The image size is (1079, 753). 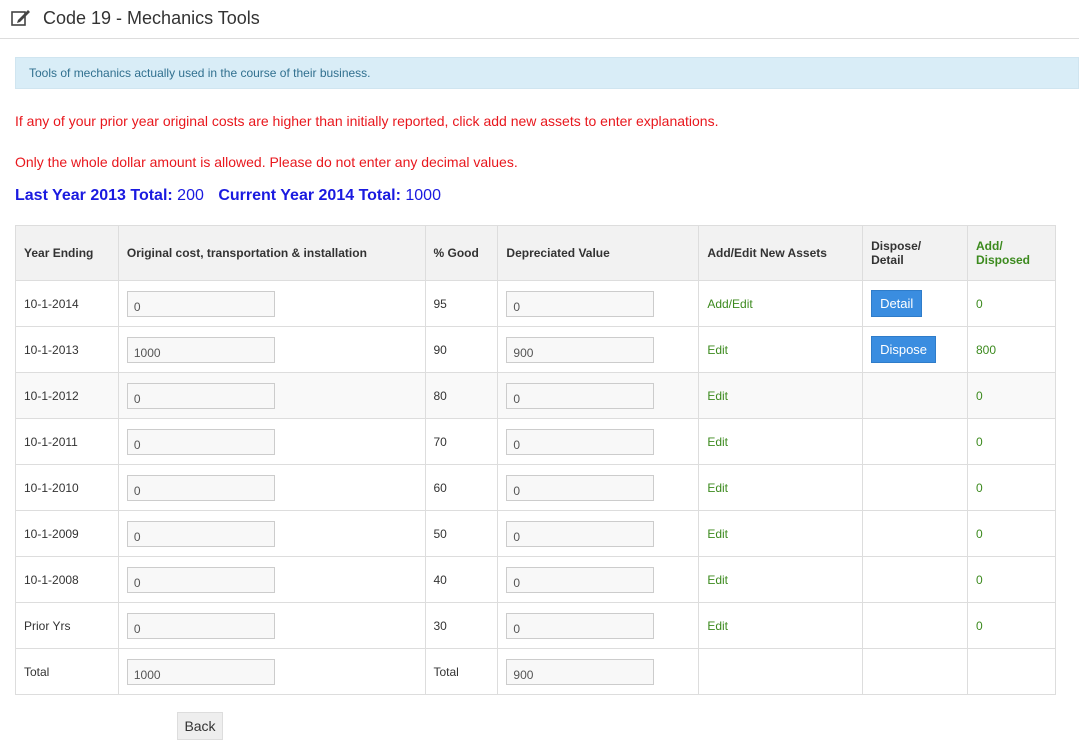 What do you see at coordinates (309, 195) in the screenshot?
I see `current-year-total-label: Current Year 2014 Total:` at bounding box center [309, 195].